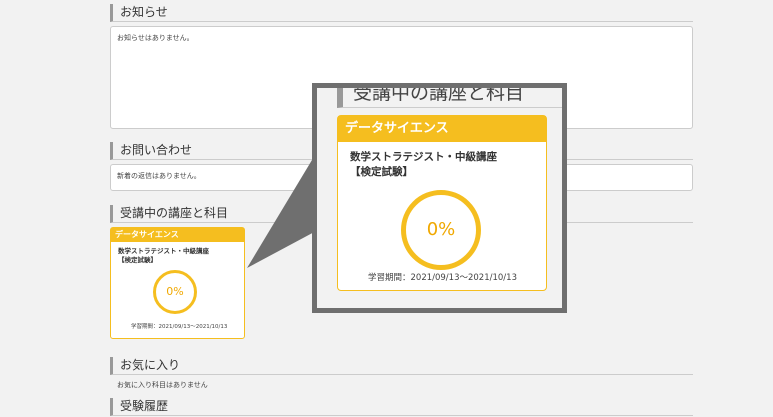 This screenshot has width=773, height=417. What do you see at coordinates (401, 407) in the screenshot?
I see `history-heading: 受験履歴` at bounding box center [401, 407].